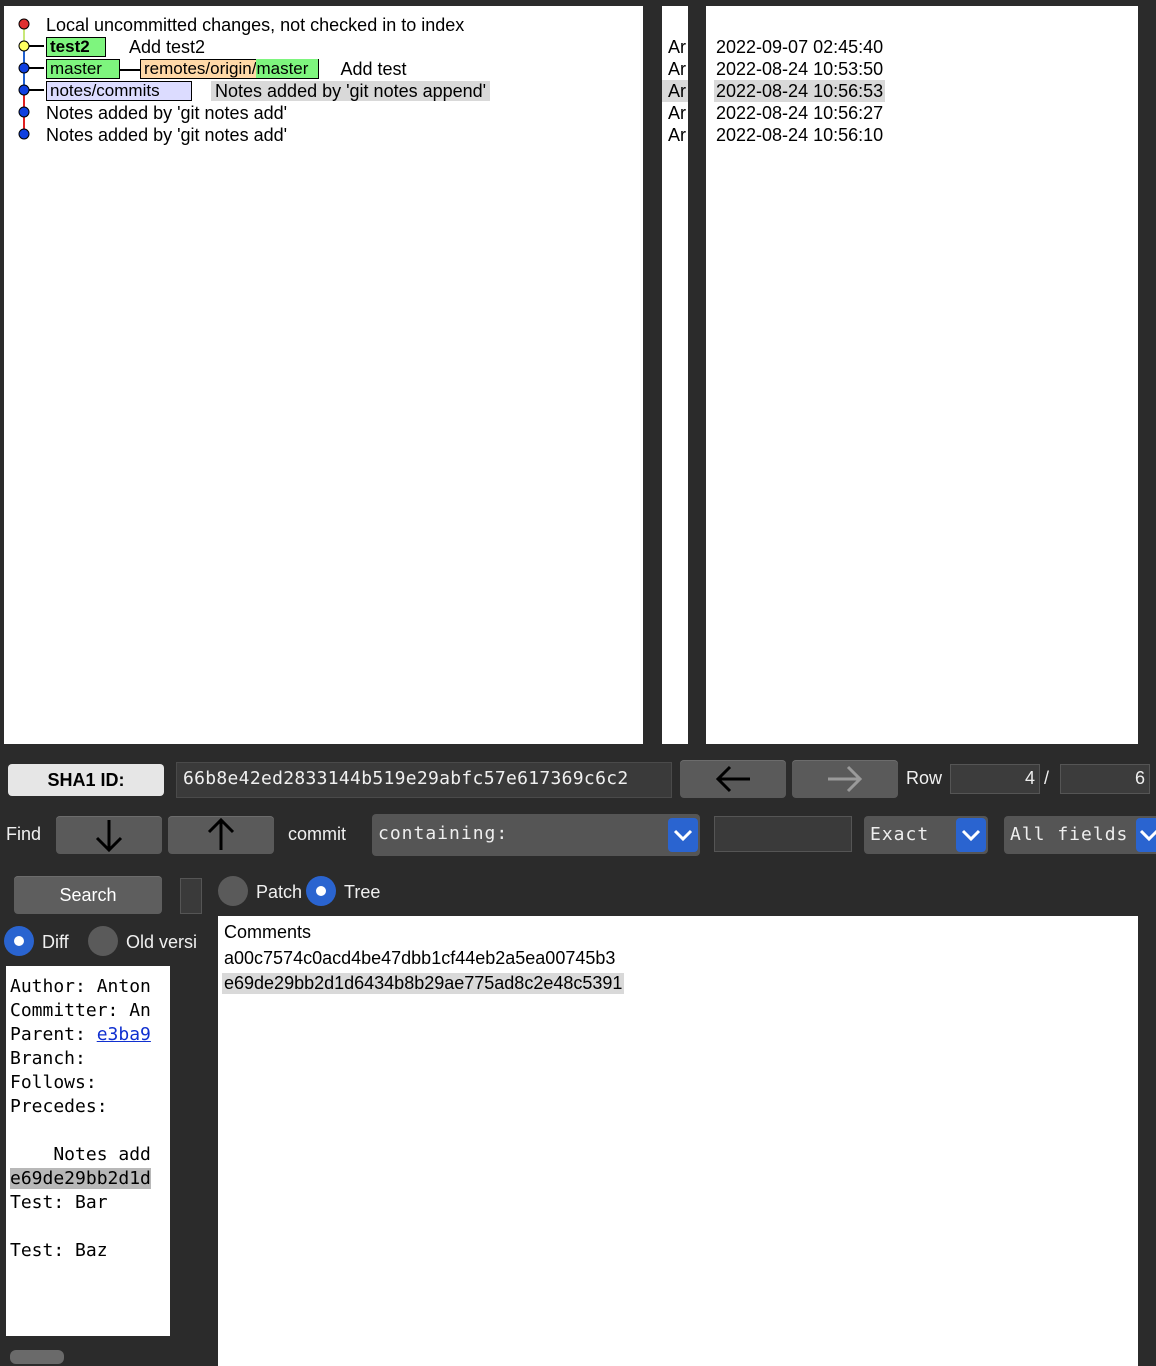  I want to click on arrow-down-icon, so click(109, 836).